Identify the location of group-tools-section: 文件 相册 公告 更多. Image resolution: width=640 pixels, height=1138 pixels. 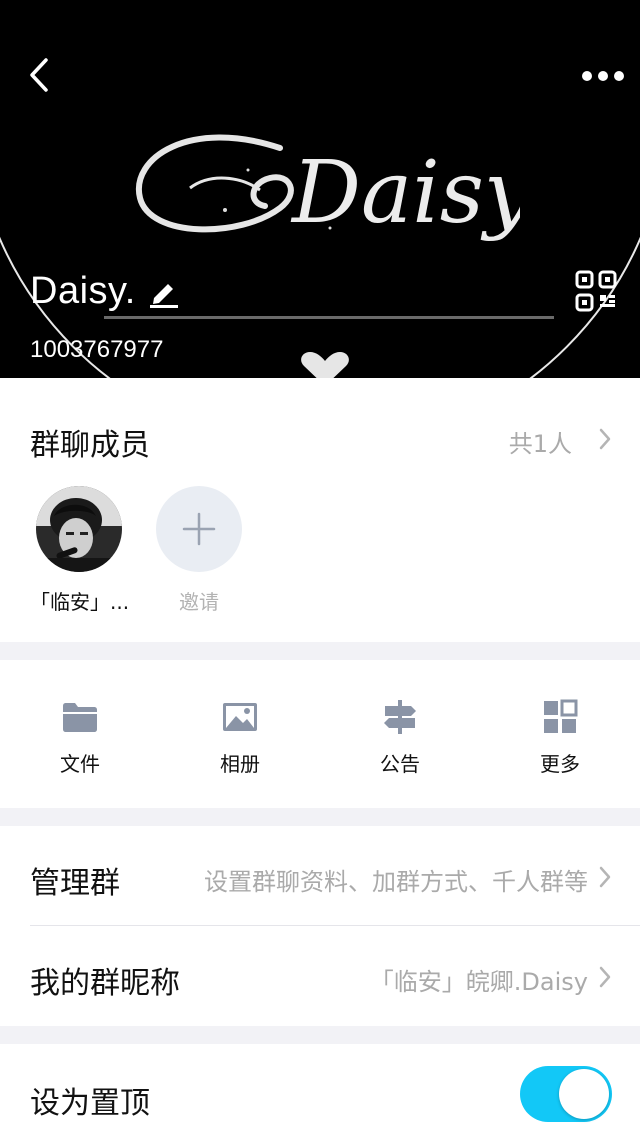
(320, 734).